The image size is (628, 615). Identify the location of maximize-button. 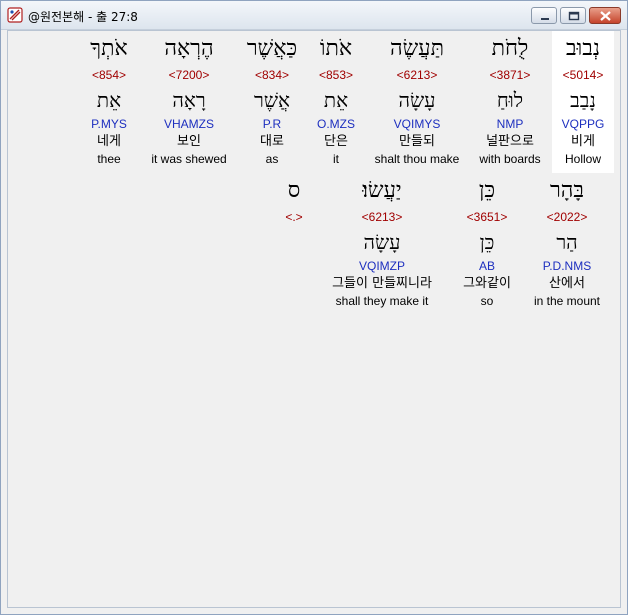
(573, 15).